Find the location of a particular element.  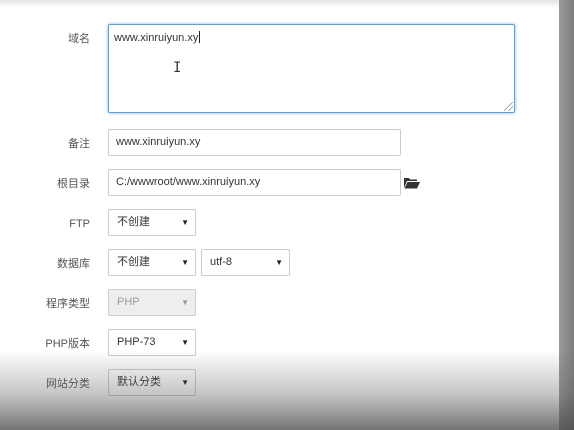

site-category-select: 默认分类 ▼ is located at coordinates (152, 382).